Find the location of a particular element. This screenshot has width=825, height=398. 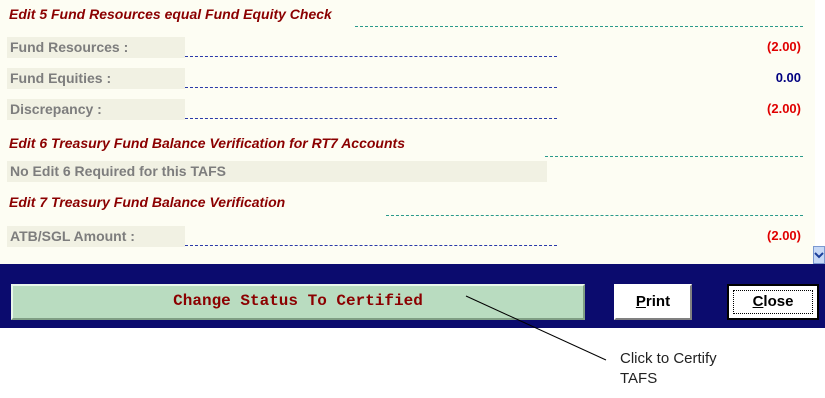

callout-line-2: TAFS is located at coordinates (639, 378).